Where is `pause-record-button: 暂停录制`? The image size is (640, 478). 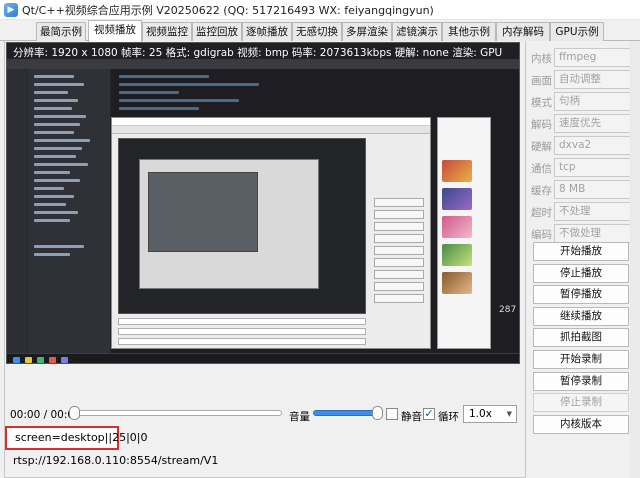 pause-record-button: 暂停录制 is located at coordinates (581, 381).